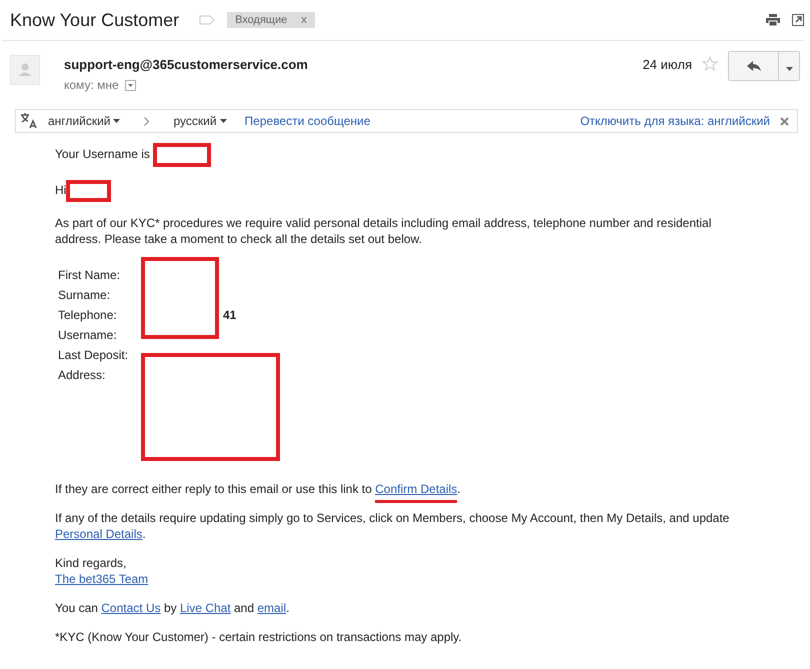  I want to click on reply-button, so click(754, 66).